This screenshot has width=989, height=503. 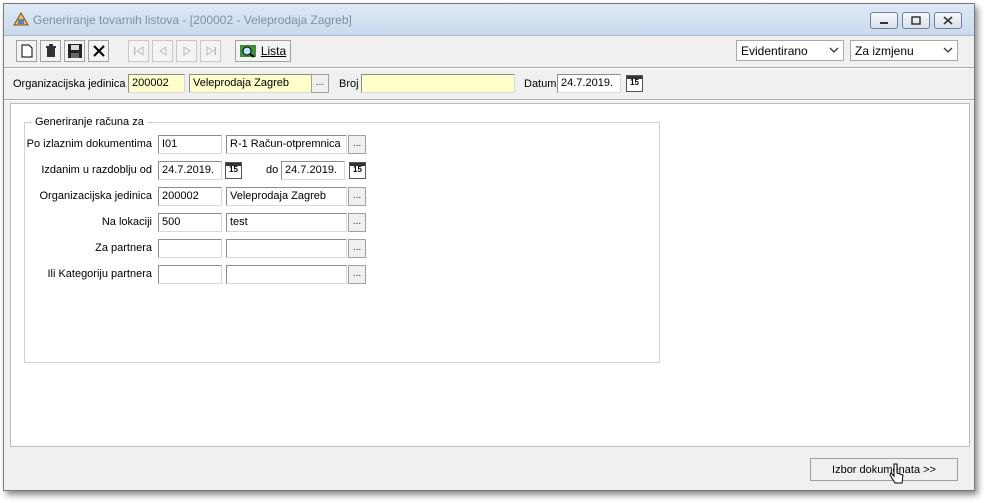 I want to click on next-record-button, so click(x=186, y=51).